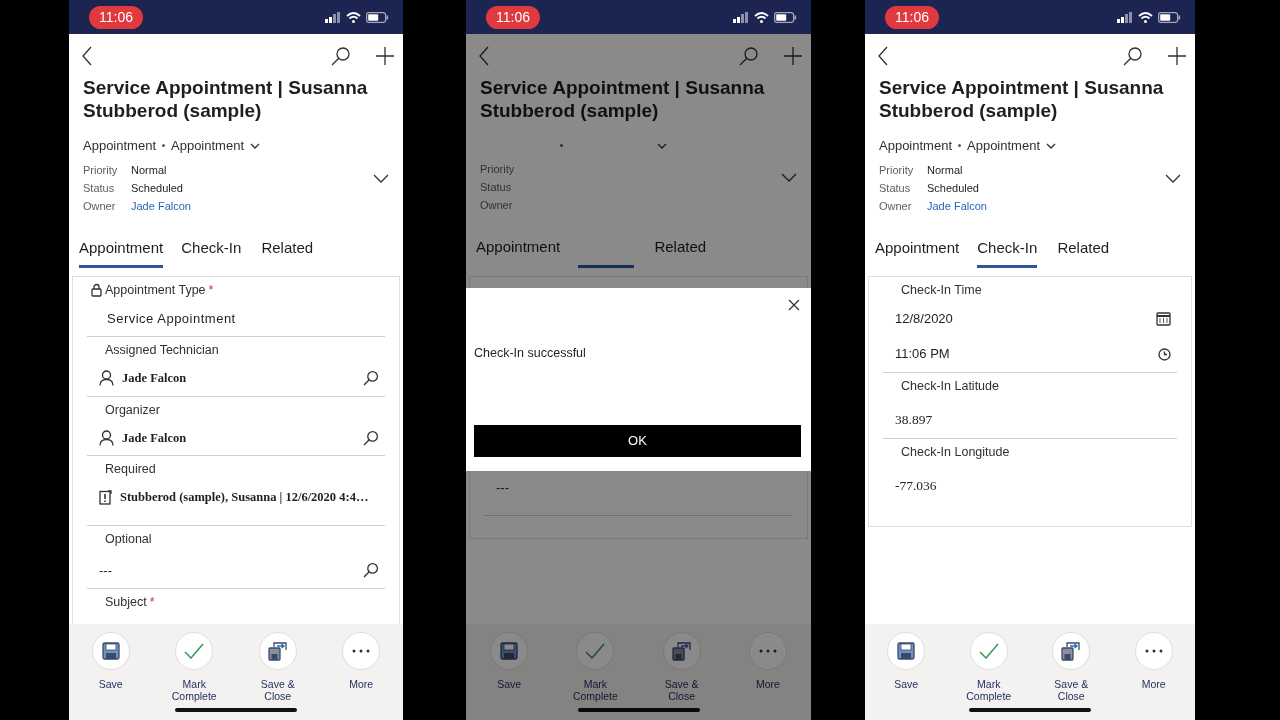 This screenshot has width=1280, height=720. What do you see at coordinates (637, 441) in the screenshot?
I see `ok-button: OK` at bounding box center [637, 441].